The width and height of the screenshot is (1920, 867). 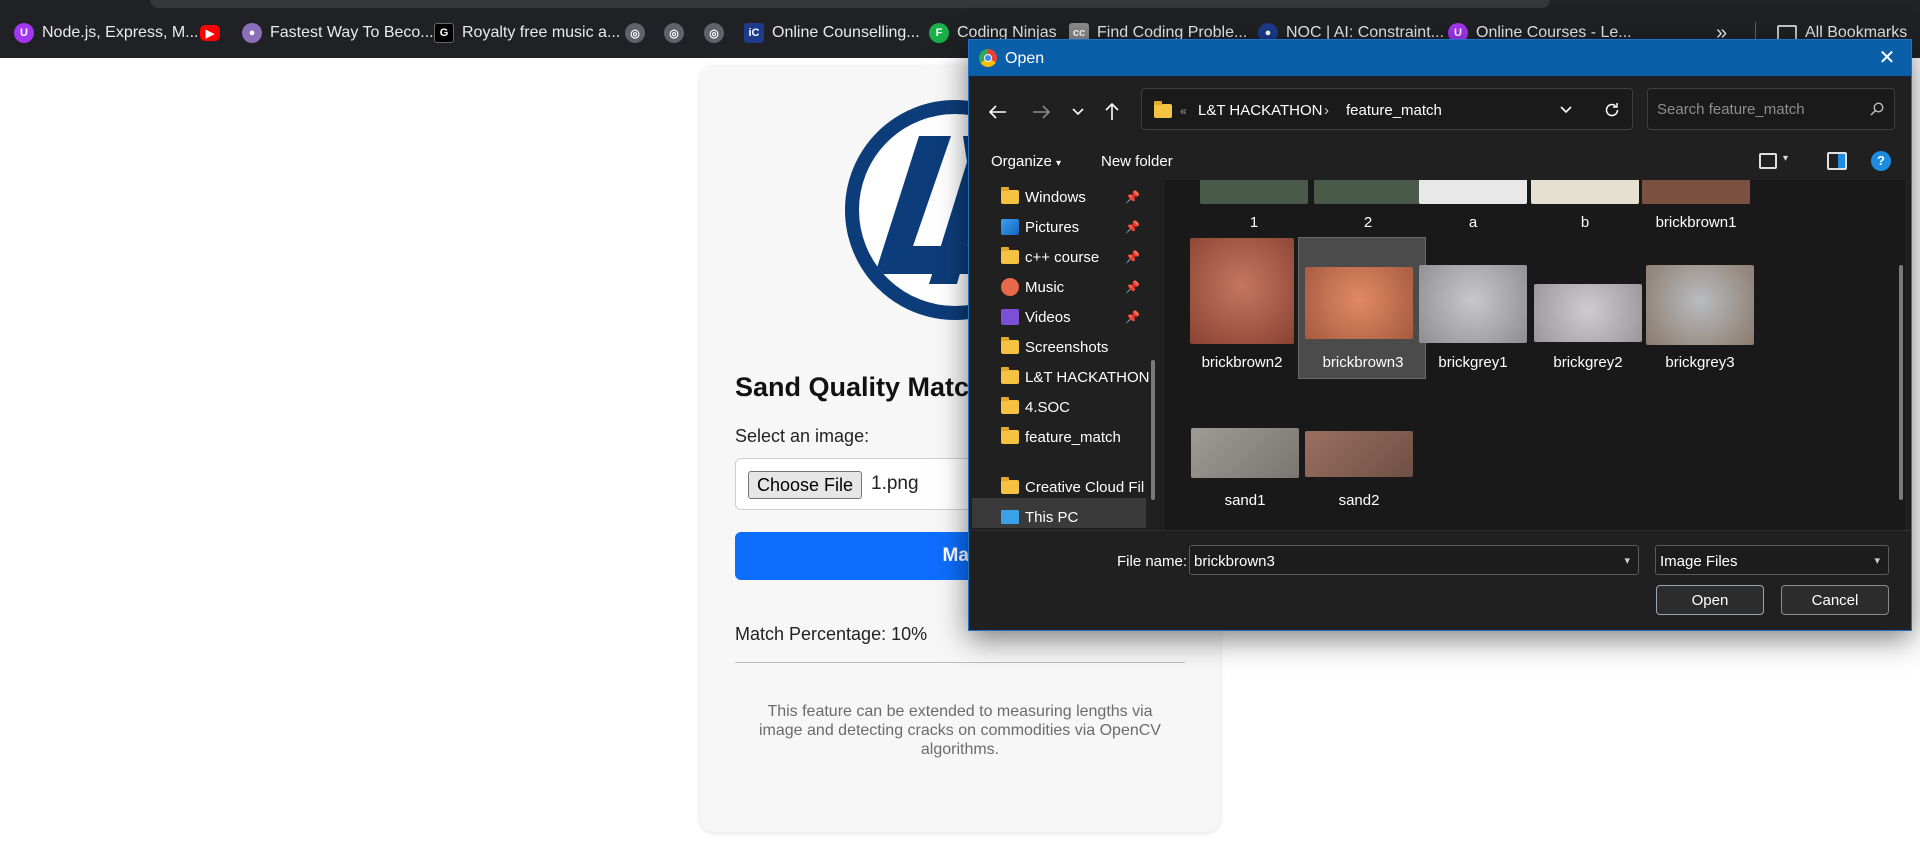 I want to click on file-thumbnail-b, so click(x=1585, y=192).